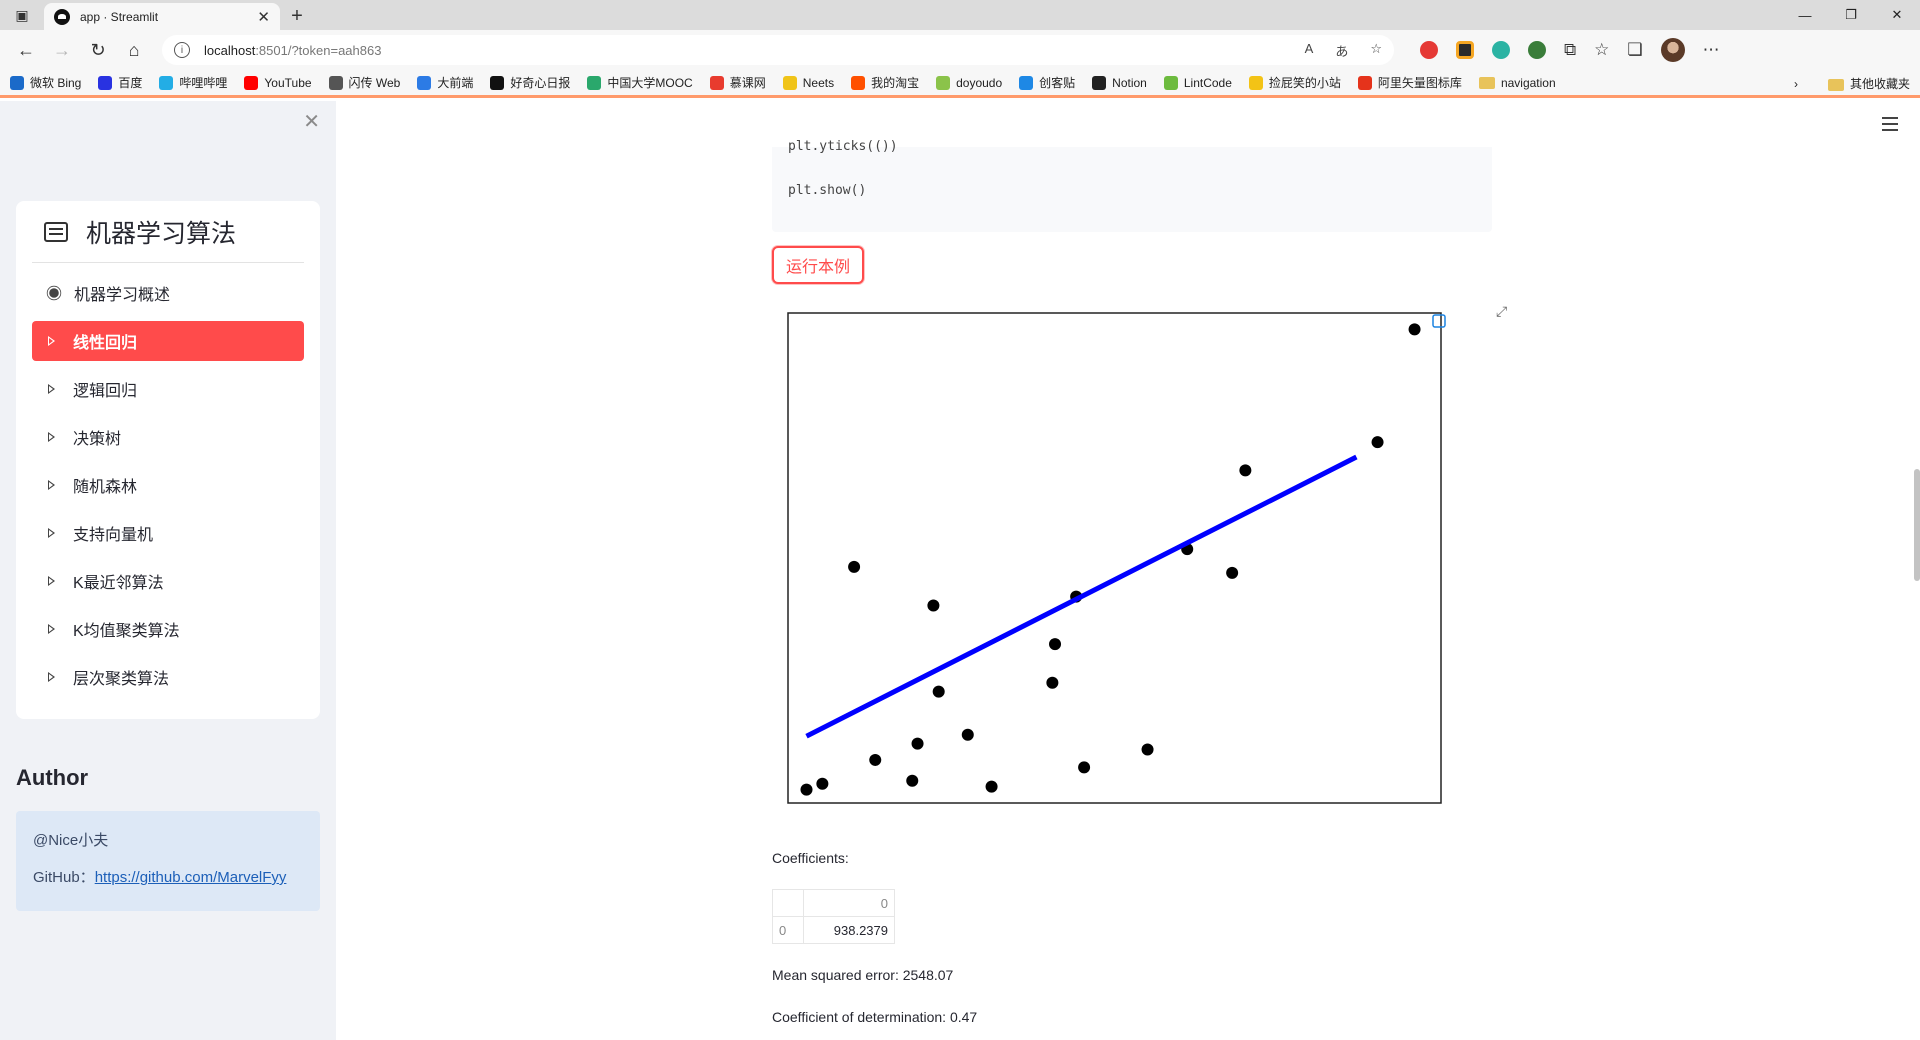  Describe the element at coordinates (162, 16) in the screenshot. I see `browser-tab: app · Streamlit ✕` at that location.